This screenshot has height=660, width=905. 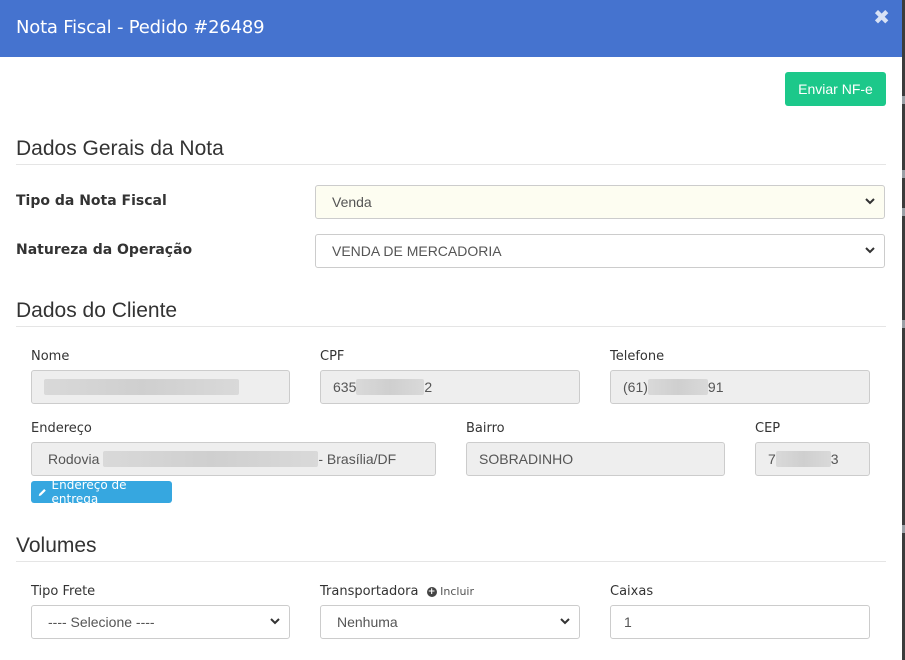 I want to click on section-title-general: Dados Gerais da Nota, so click(x=120, y=148).